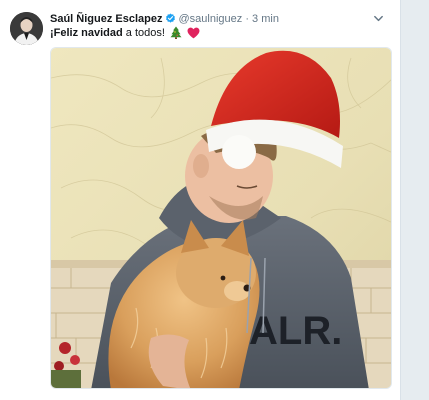 The width and height of the screenshot is (429, 400). What do you see at coordinates (176, 34) in the screenshot?
I see `christmas-tree-icon` at bounding box center [176, 34].